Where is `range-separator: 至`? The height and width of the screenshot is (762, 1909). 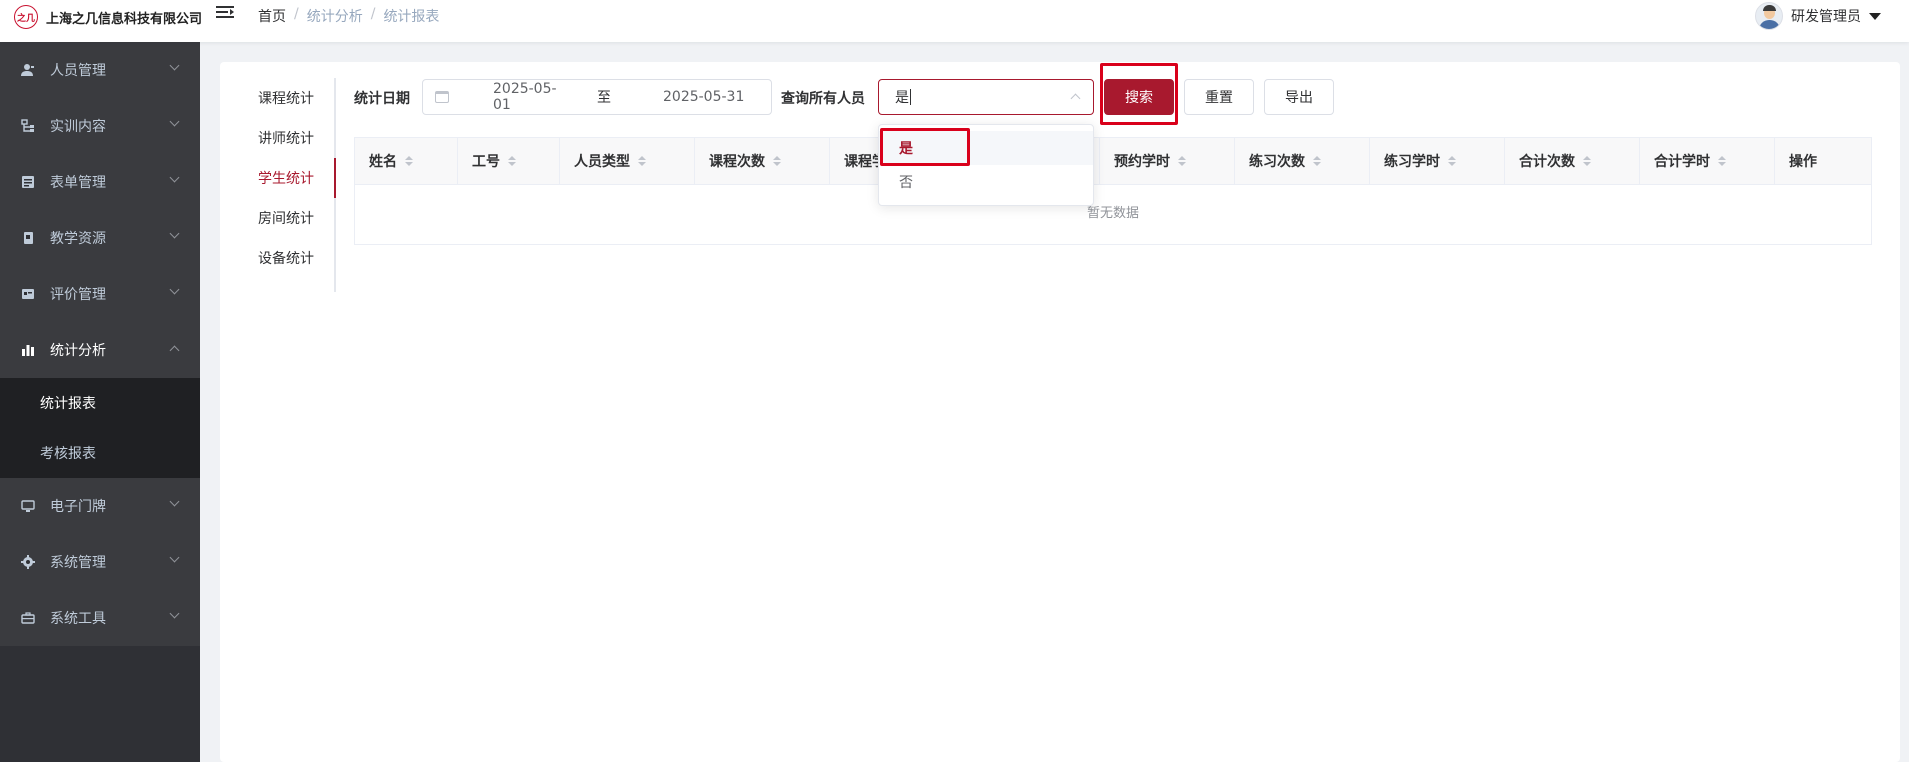 range-separator: 至 is located at coordinates (604, 98).